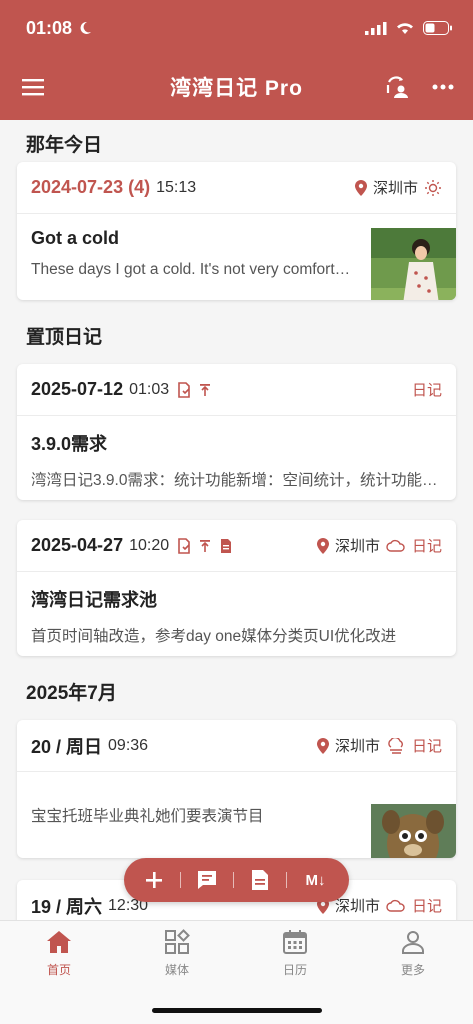  What do you see at coordinates (128, 745) in the screenshot?
I see `entry-time: 09:36` at bounding box center [128, 745].